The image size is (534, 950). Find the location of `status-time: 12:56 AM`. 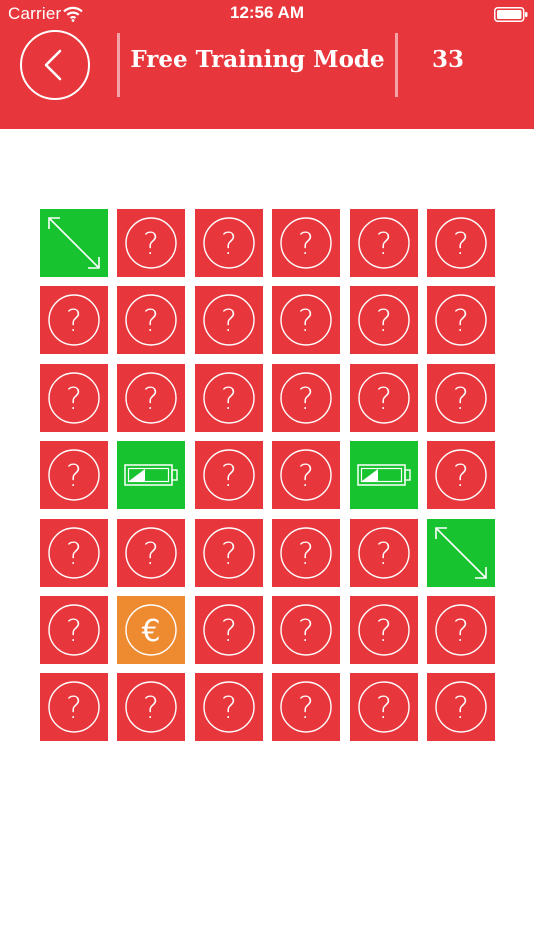

status-time: 12:56 AM is located at coordinates (266, 12).